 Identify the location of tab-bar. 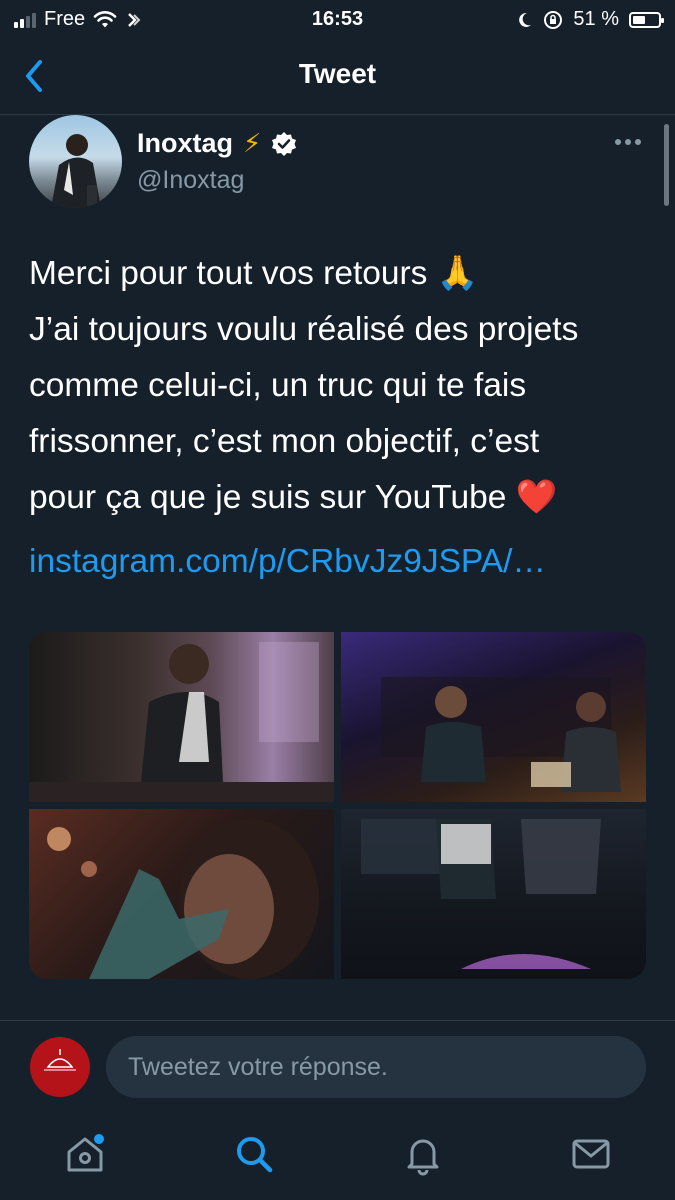
(337, 1156).